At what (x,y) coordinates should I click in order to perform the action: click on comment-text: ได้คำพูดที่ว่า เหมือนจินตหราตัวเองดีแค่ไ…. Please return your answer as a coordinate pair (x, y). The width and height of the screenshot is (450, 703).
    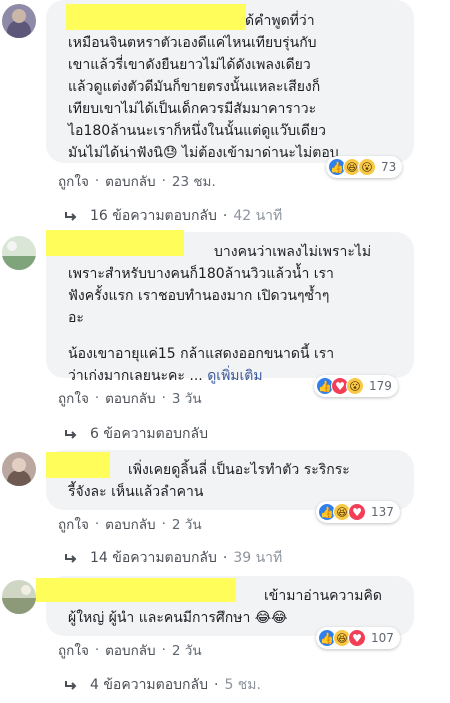
    Looking at the image, I should click on (203, 87).